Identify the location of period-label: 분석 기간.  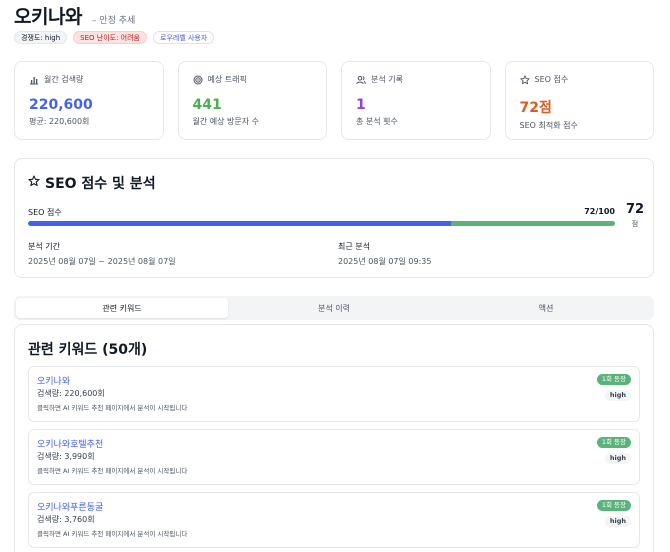
(44, 246).